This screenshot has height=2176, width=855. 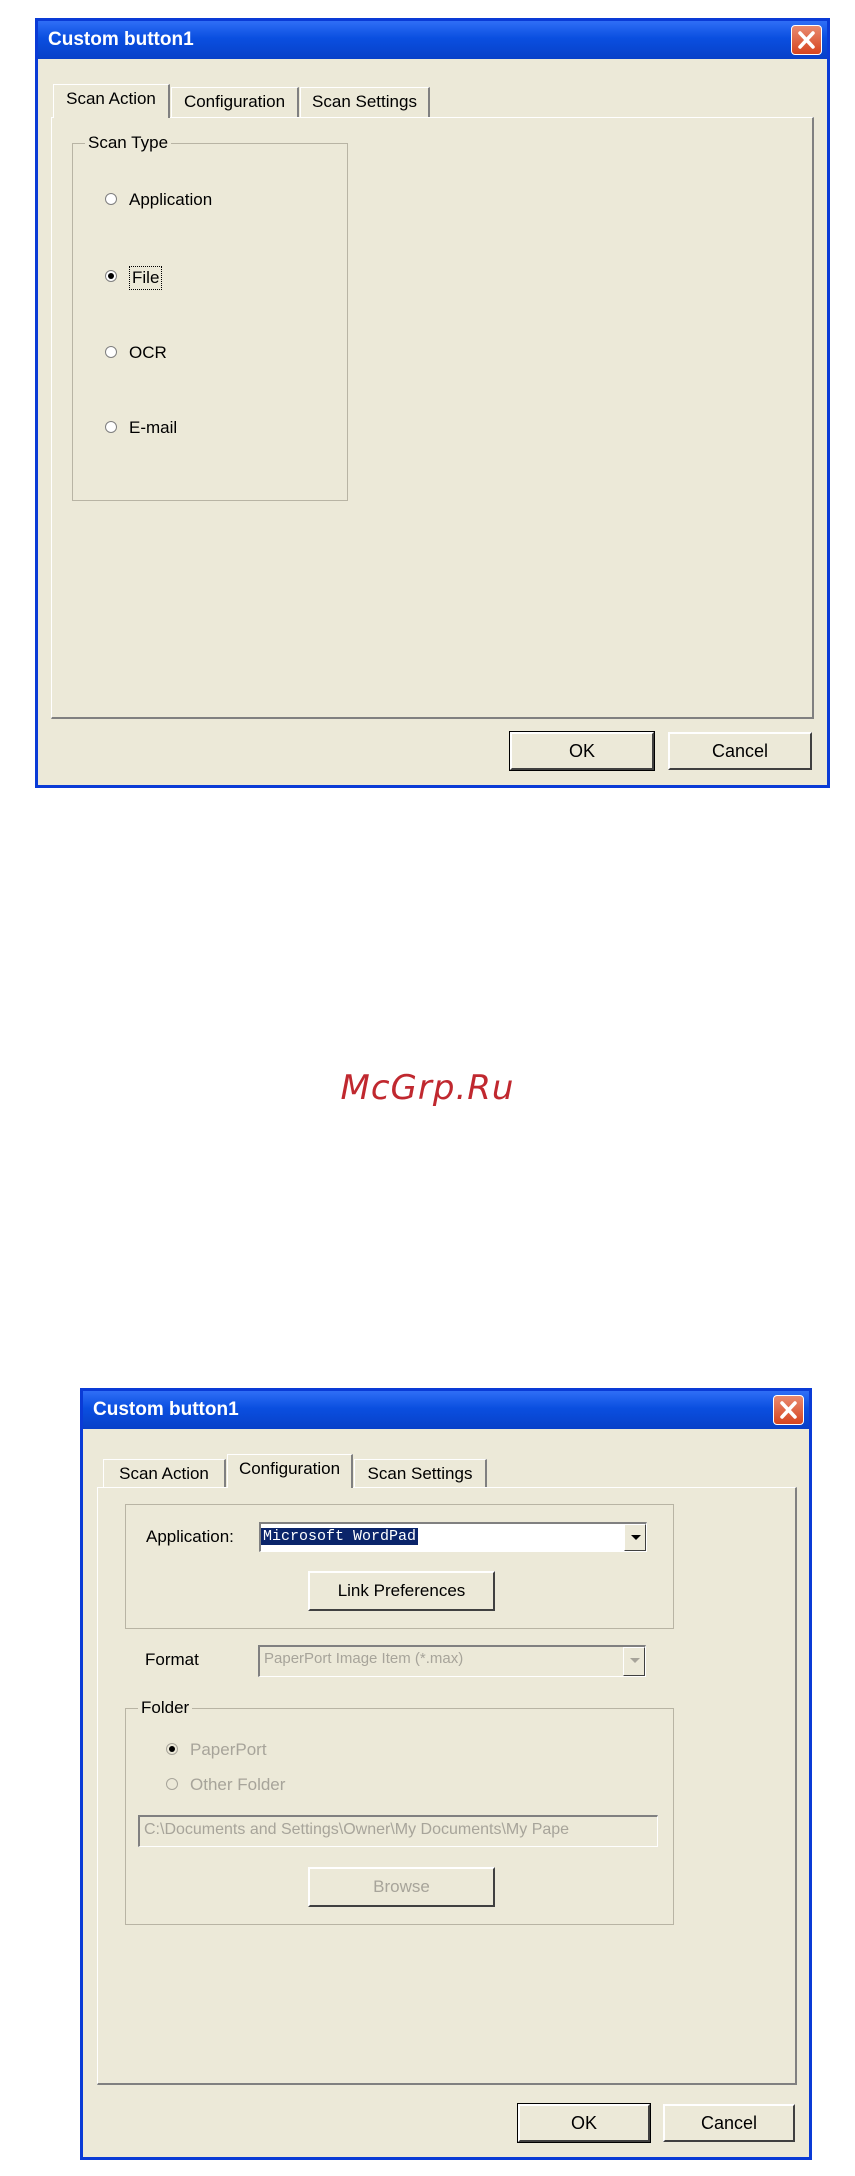 What do you see at coordinates (228, 1749) in the screenshot?
I see `radio-label: PaperPort` at bounding box center [228, 1749].